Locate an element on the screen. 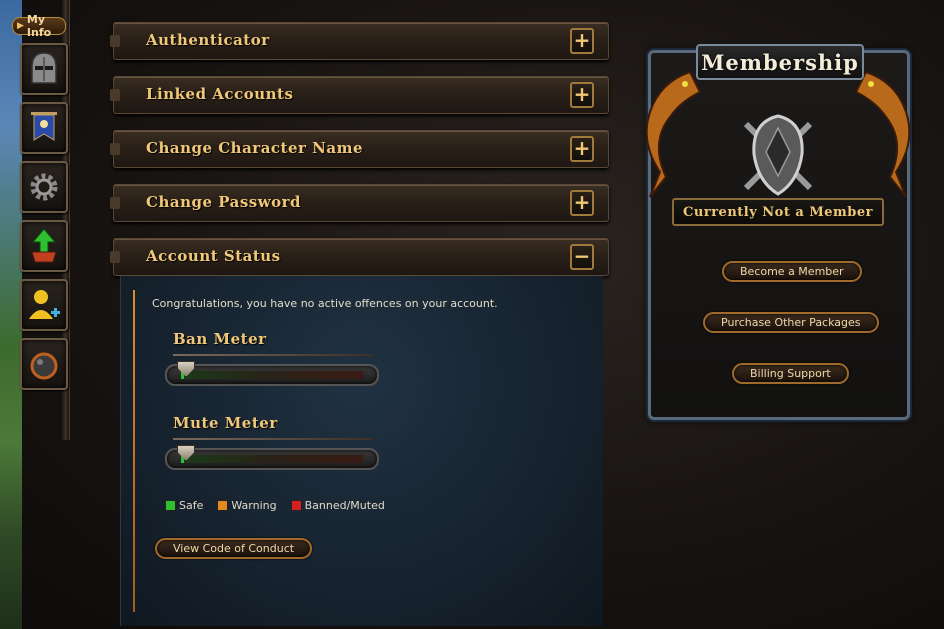  background-landscape is located at coordinates (11, 314).